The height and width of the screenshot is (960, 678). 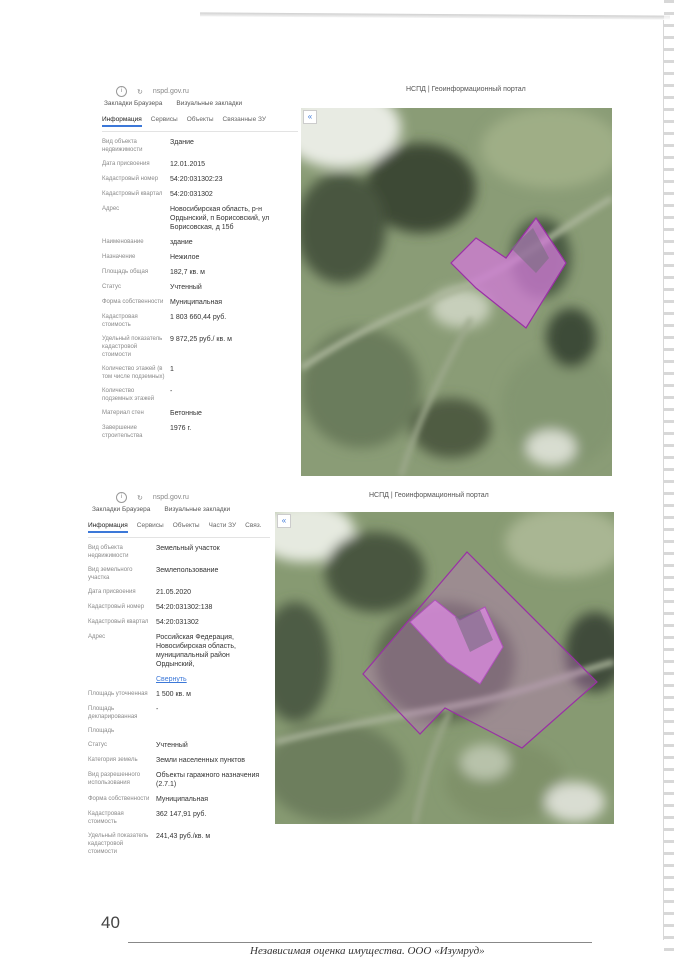 What do you see at coordinates (118, 622) in the screenshot?
I see `info-label: Кадастровый квартал` at bounding box center [118, 622].